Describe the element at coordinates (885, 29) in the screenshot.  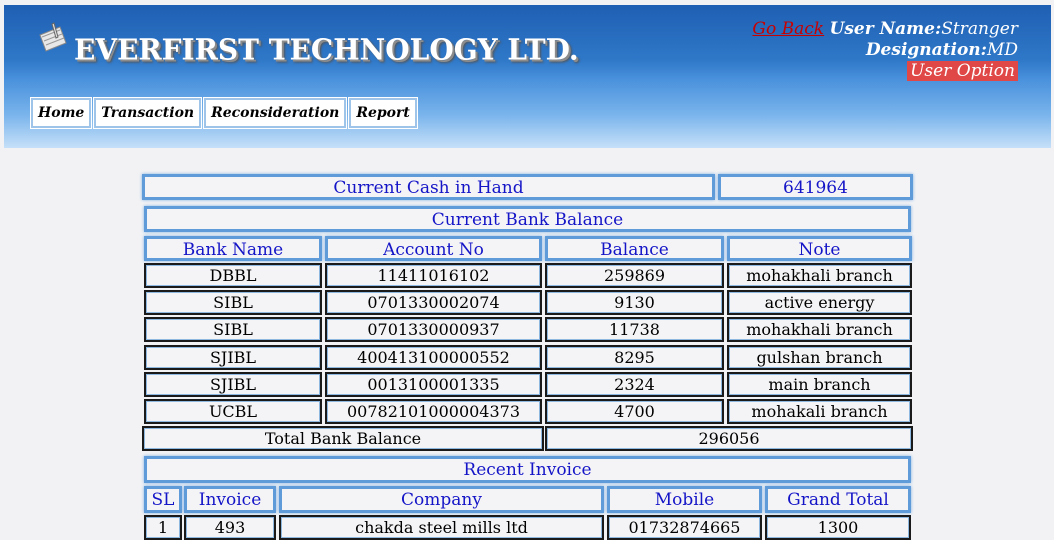
I see `user-name-label: User Name:` at that location.